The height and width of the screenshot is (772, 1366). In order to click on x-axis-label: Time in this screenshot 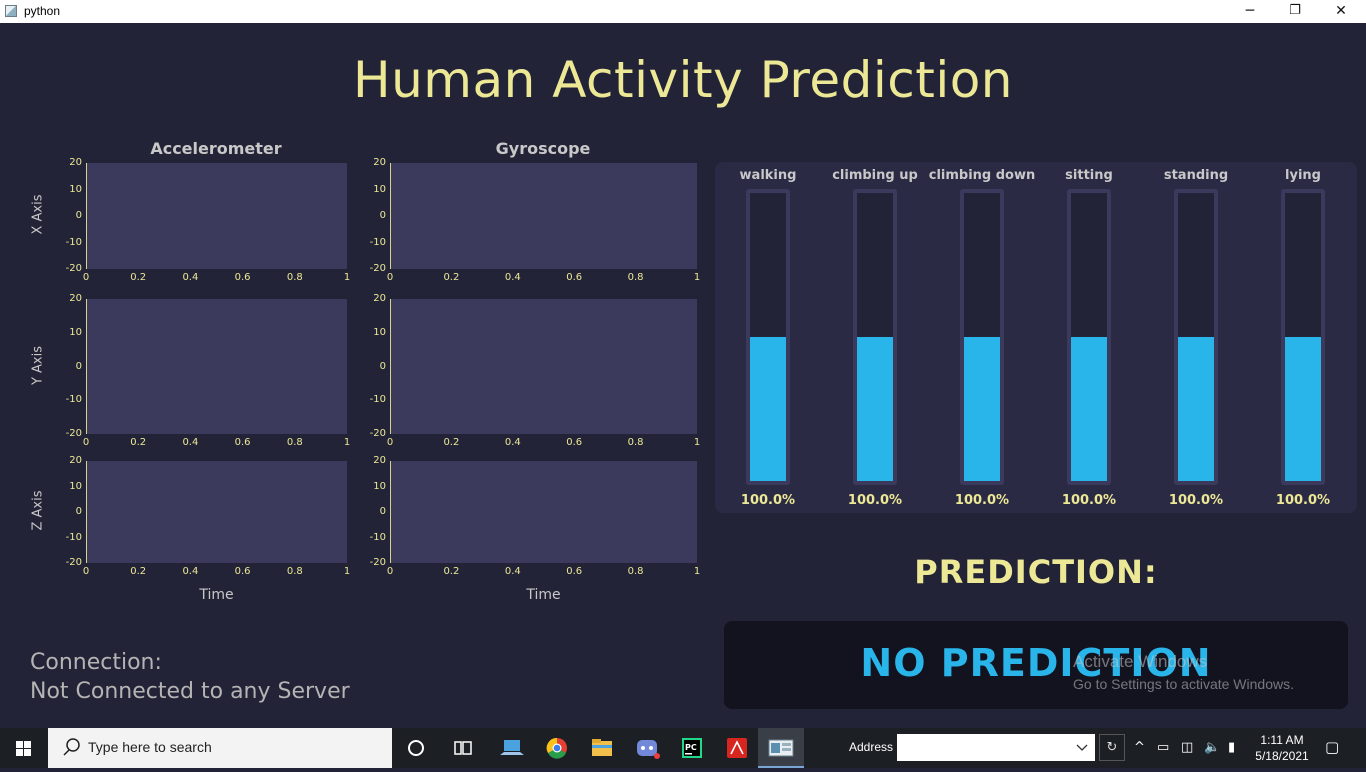, I will do `click(216, 595)`.